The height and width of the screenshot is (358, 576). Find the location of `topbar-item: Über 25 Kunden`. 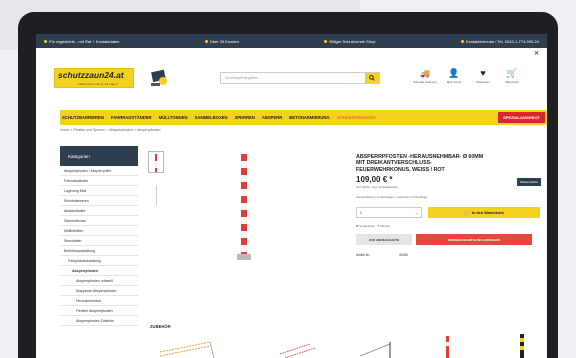

topbar-item: Über 25 Kunden is located at coordinates (221, 41).